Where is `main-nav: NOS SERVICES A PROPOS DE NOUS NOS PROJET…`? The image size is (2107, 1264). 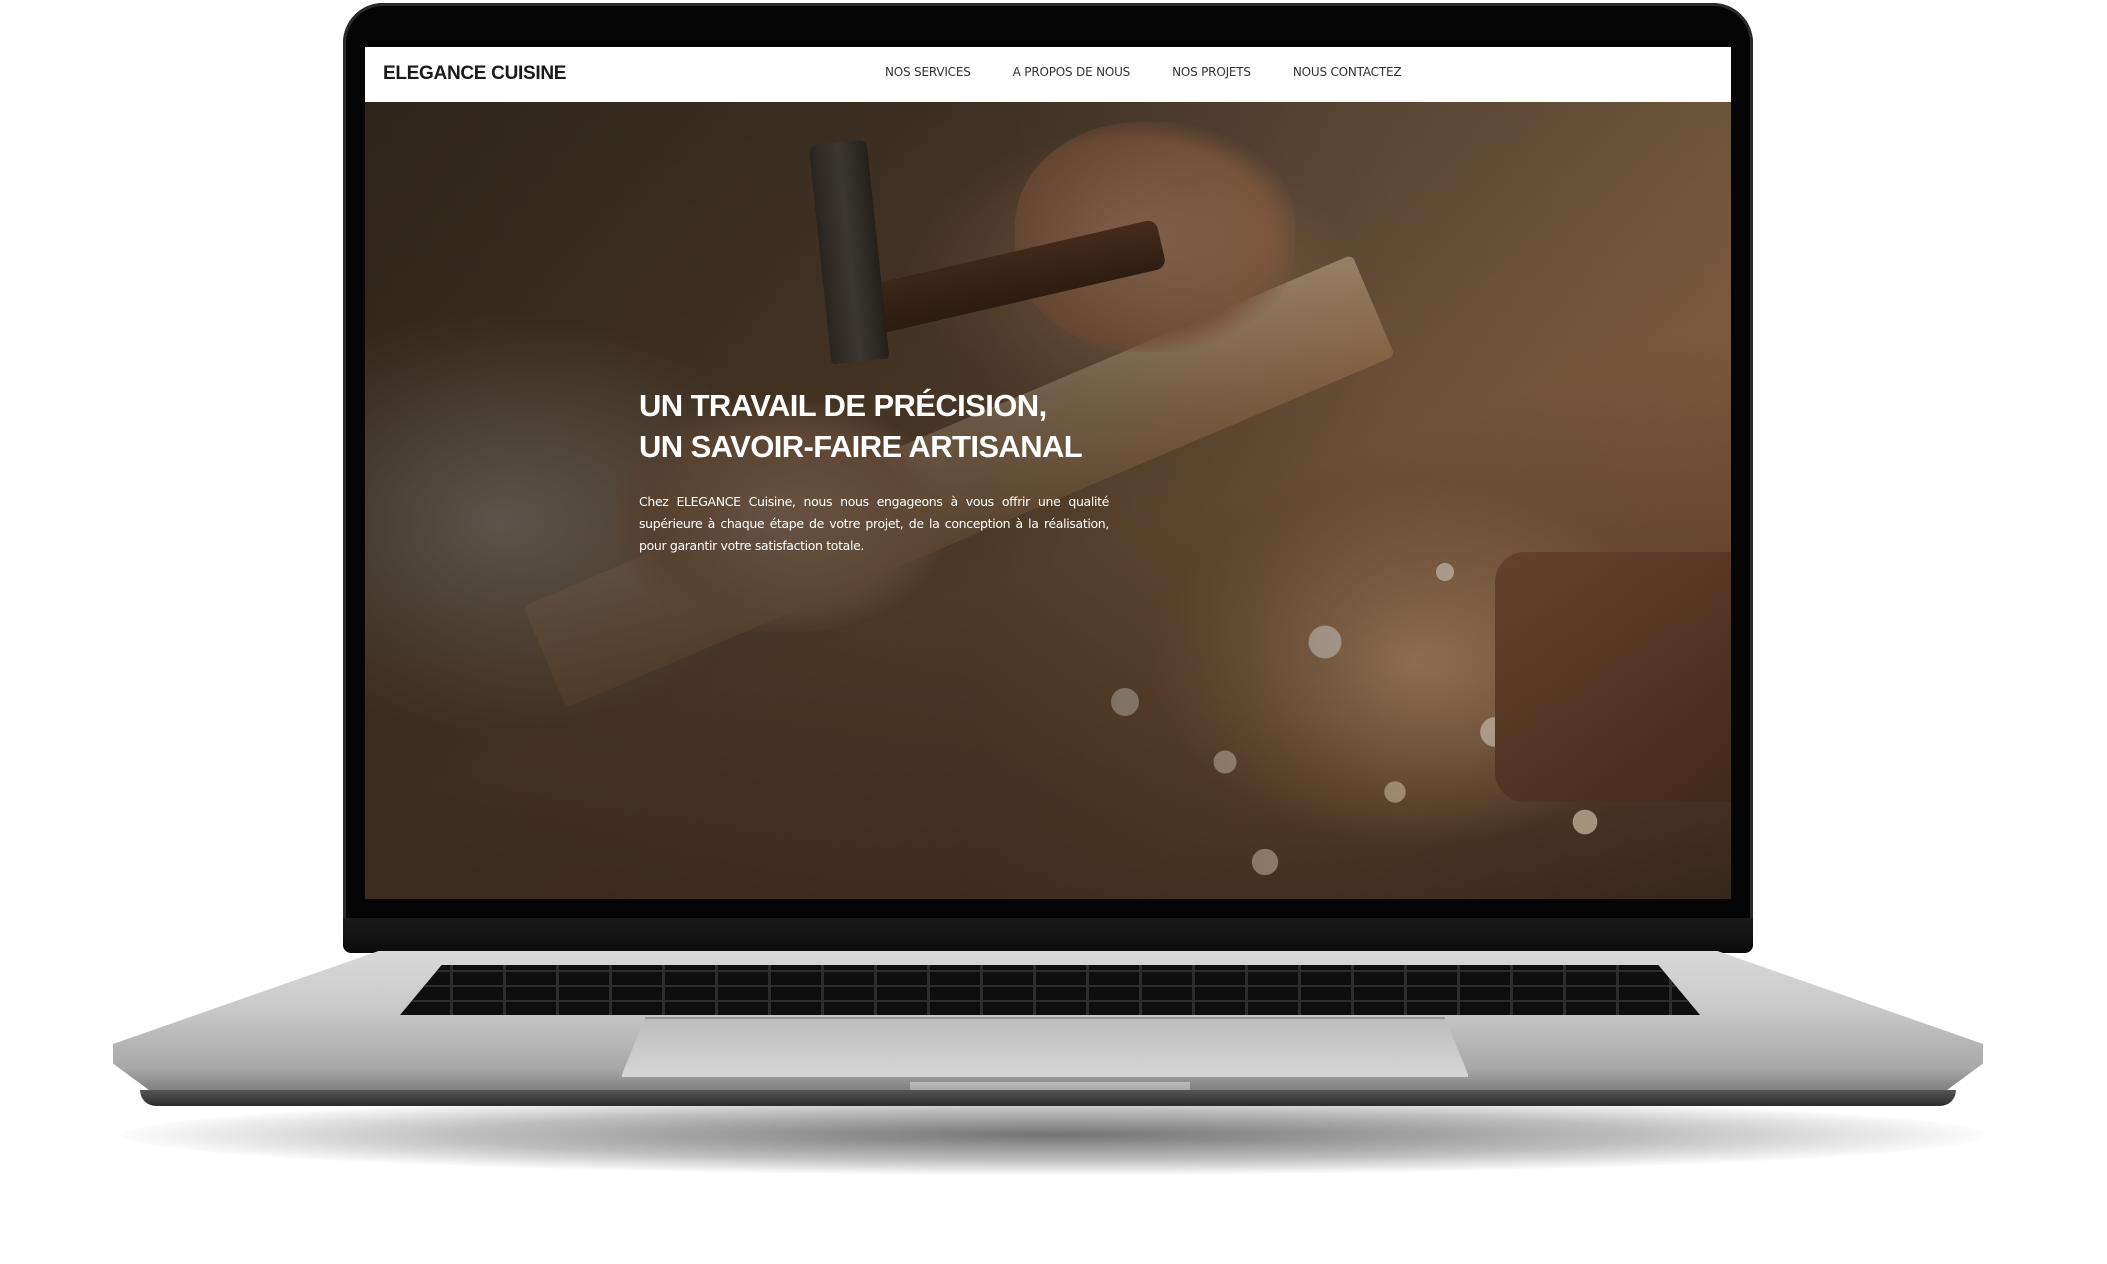 main-nav: NOS SERVICES A PROPOS DE NOUS NOS PROJET… is located at coordinates (1143, 72).